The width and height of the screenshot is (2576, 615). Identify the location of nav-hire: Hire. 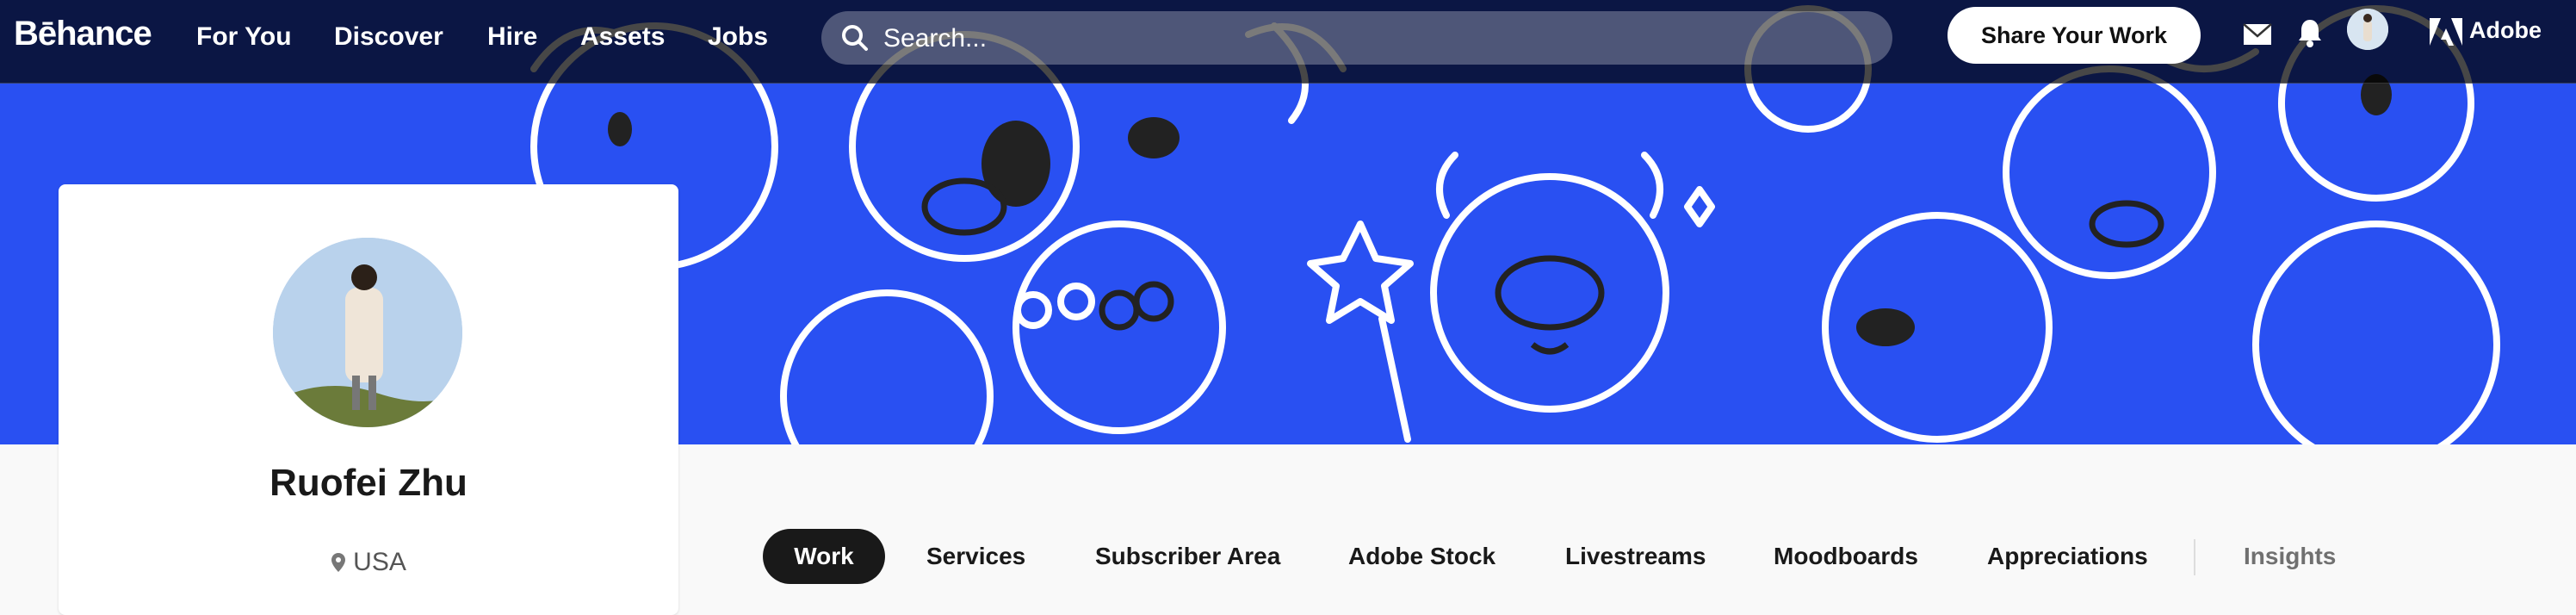
(512, 37).